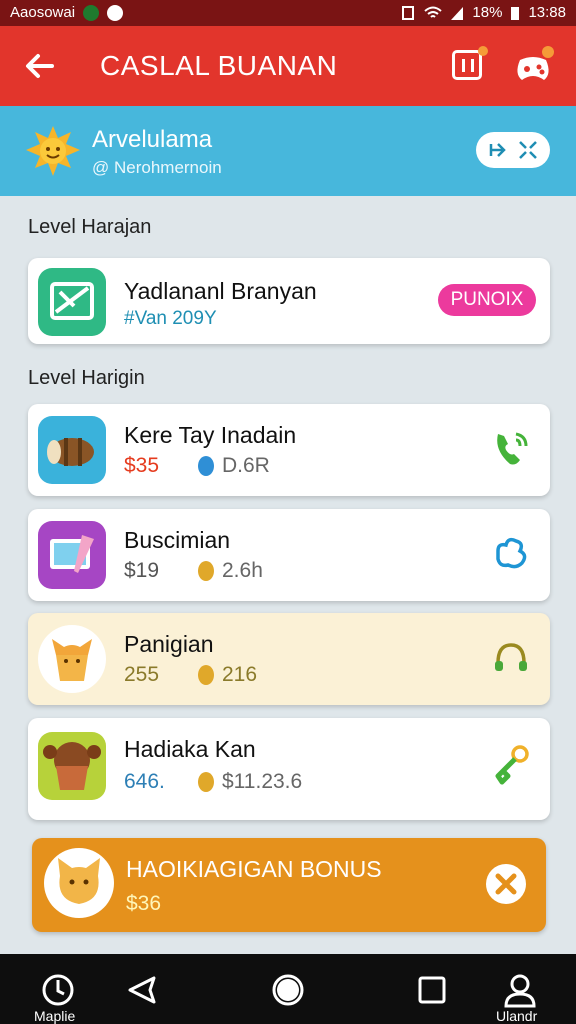 The height and width of the screenshot is (1024, 576). What do you see at coordinates (262, 781) in the screenshot?
I see `item-coins: $11.23.6` at bounding box center [262, 781].